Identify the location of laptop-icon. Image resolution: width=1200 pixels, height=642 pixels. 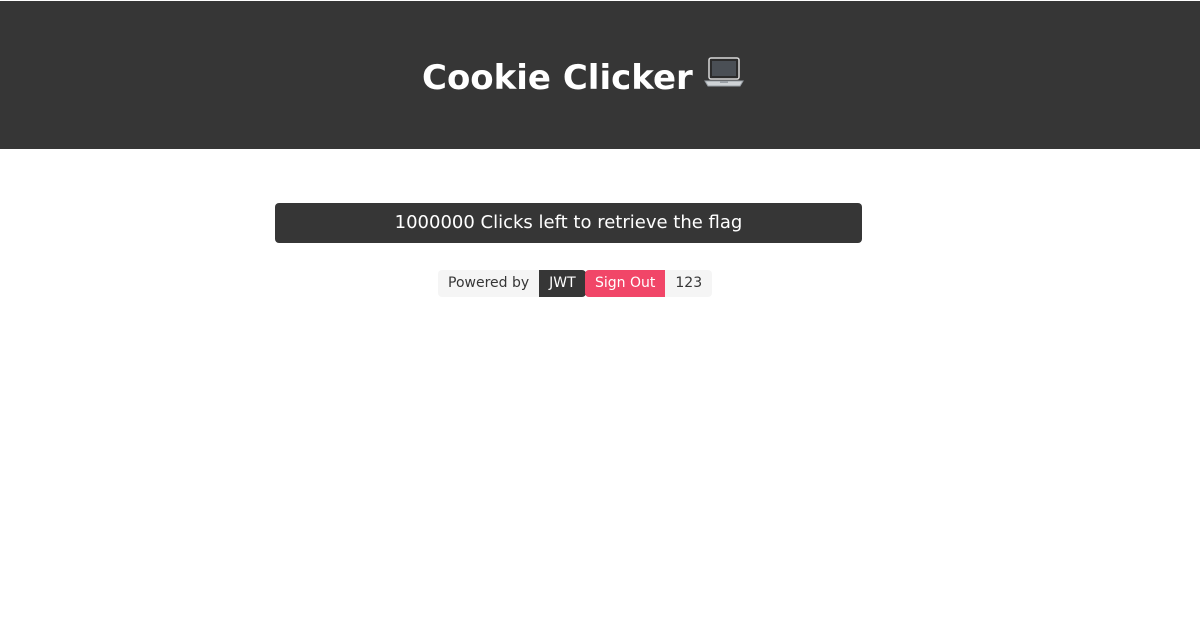
(724, 77).